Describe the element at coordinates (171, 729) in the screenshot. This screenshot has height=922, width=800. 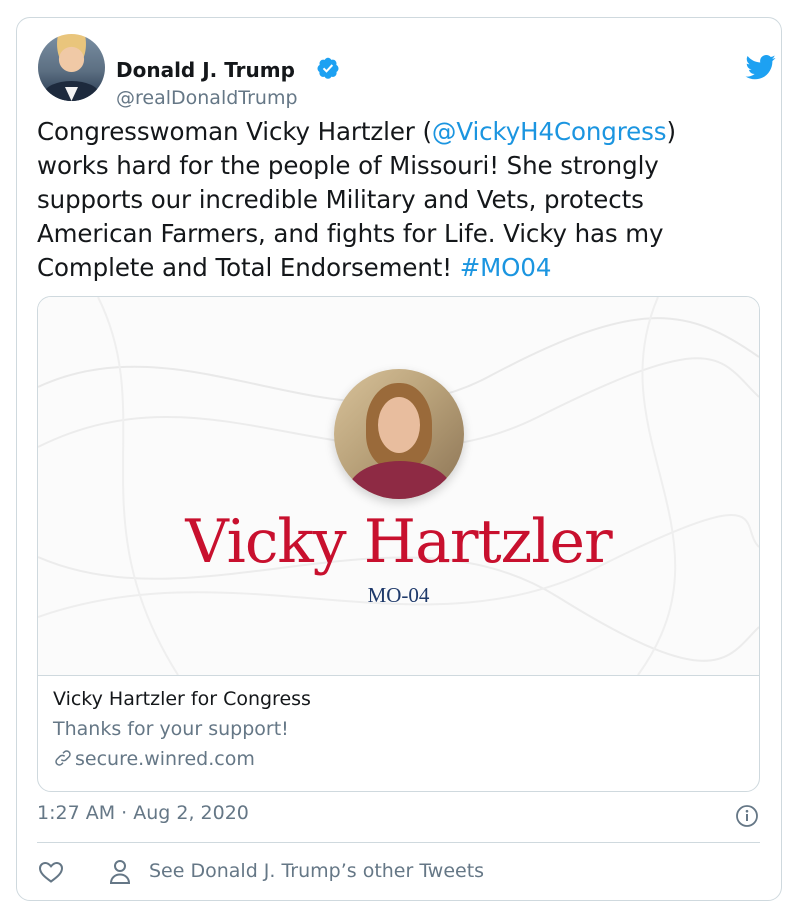
I see `card-description: Thanks for your support!` at that location.